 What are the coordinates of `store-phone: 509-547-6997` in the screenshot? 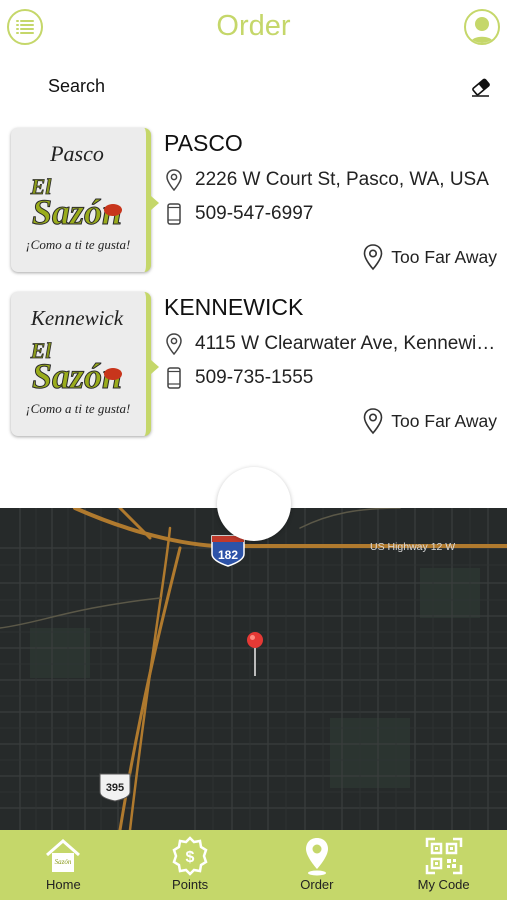 It's located at (331, 214).